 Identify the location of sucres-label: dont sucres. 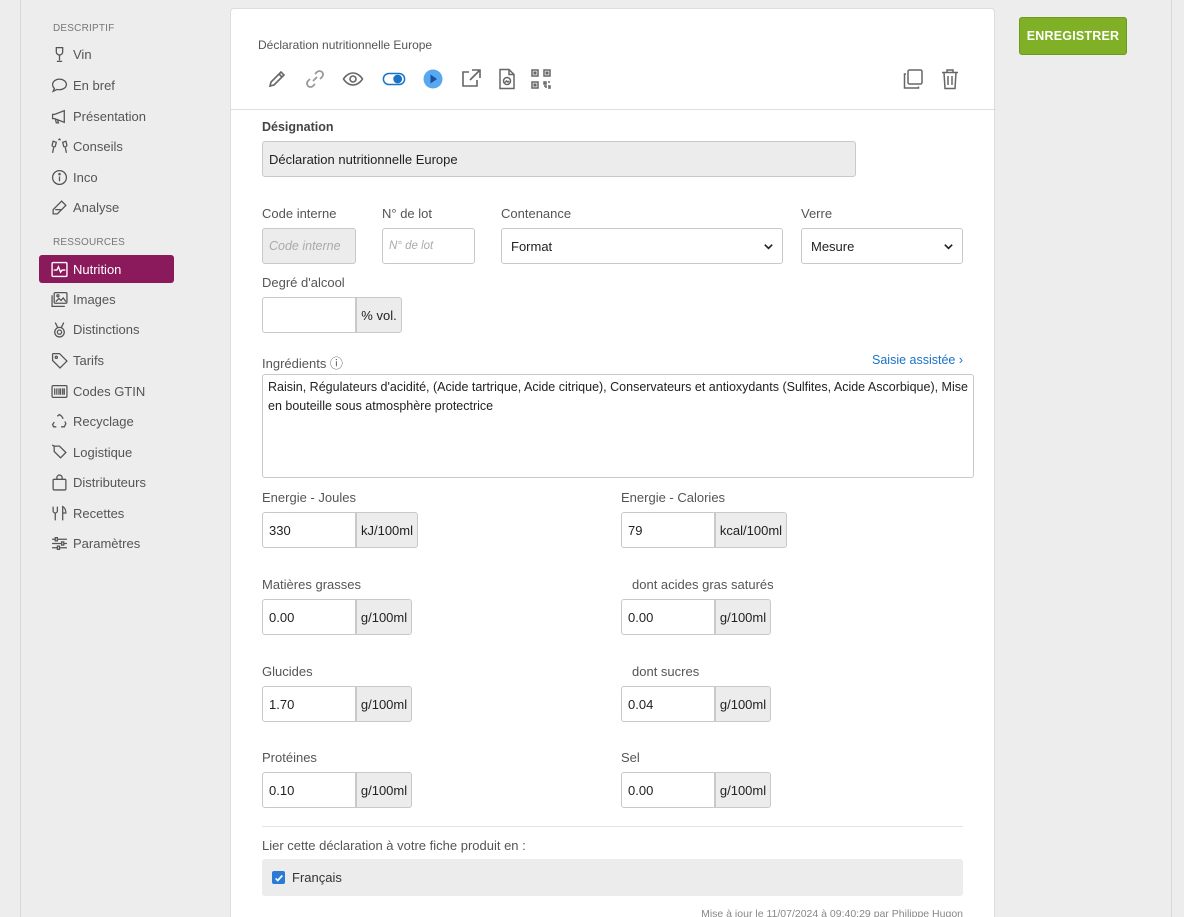
(666, 671).